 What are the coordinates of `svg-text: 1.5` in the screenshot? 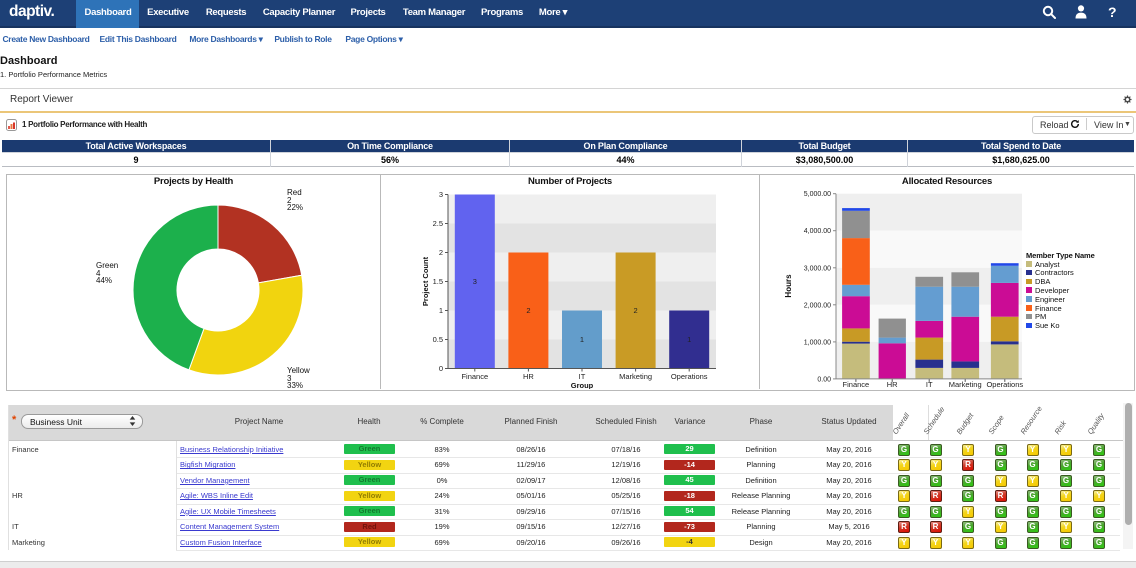 It's located at (438, 281).